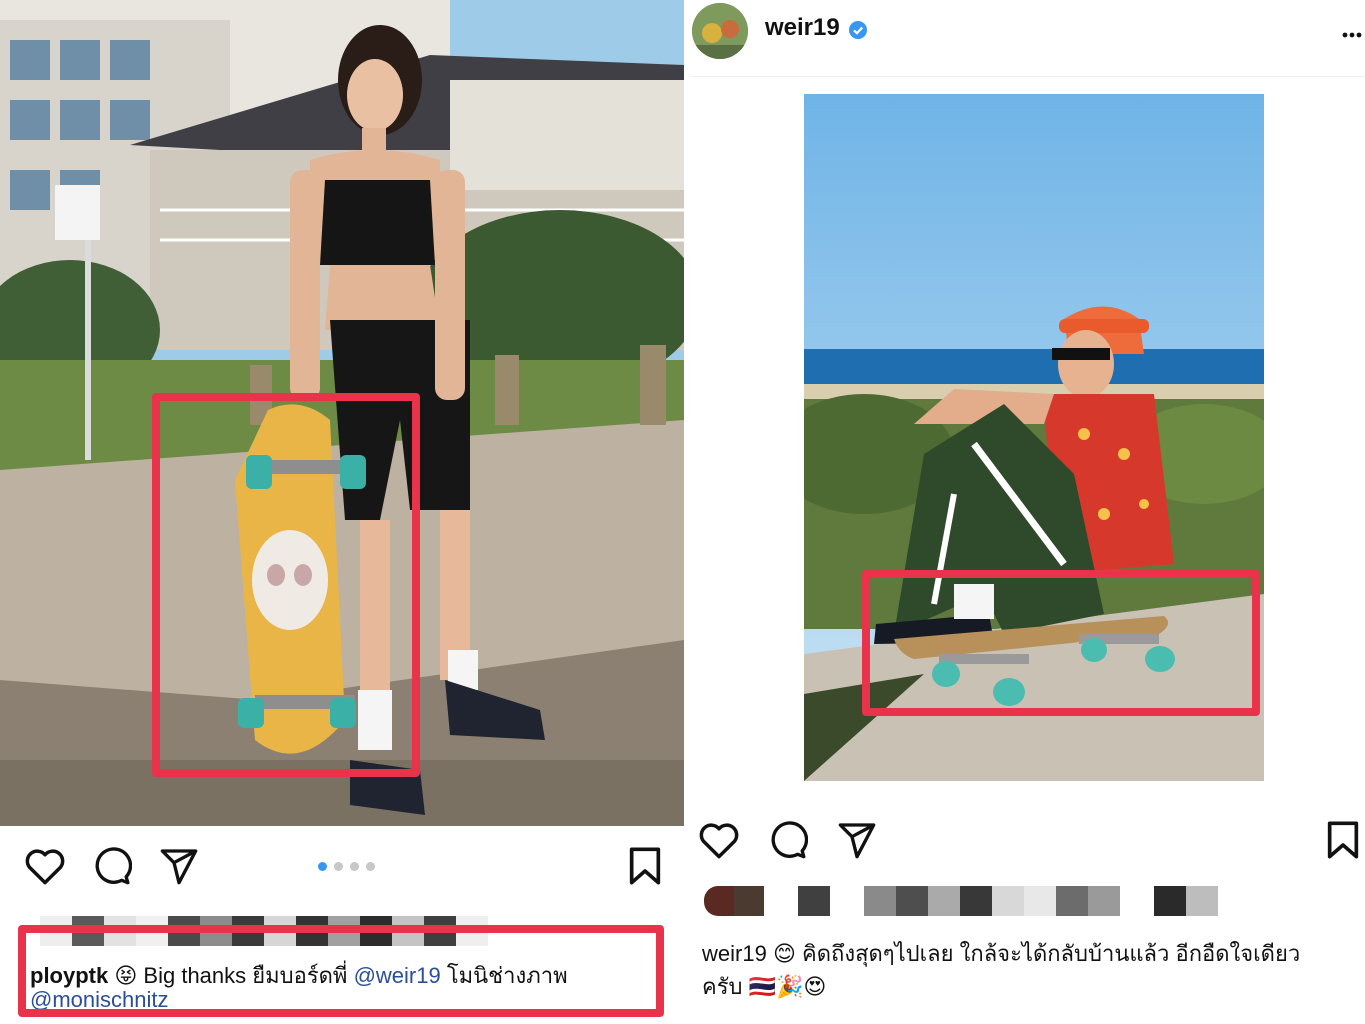  I want to click on left-skateboard-highlight, so click(286, 585).